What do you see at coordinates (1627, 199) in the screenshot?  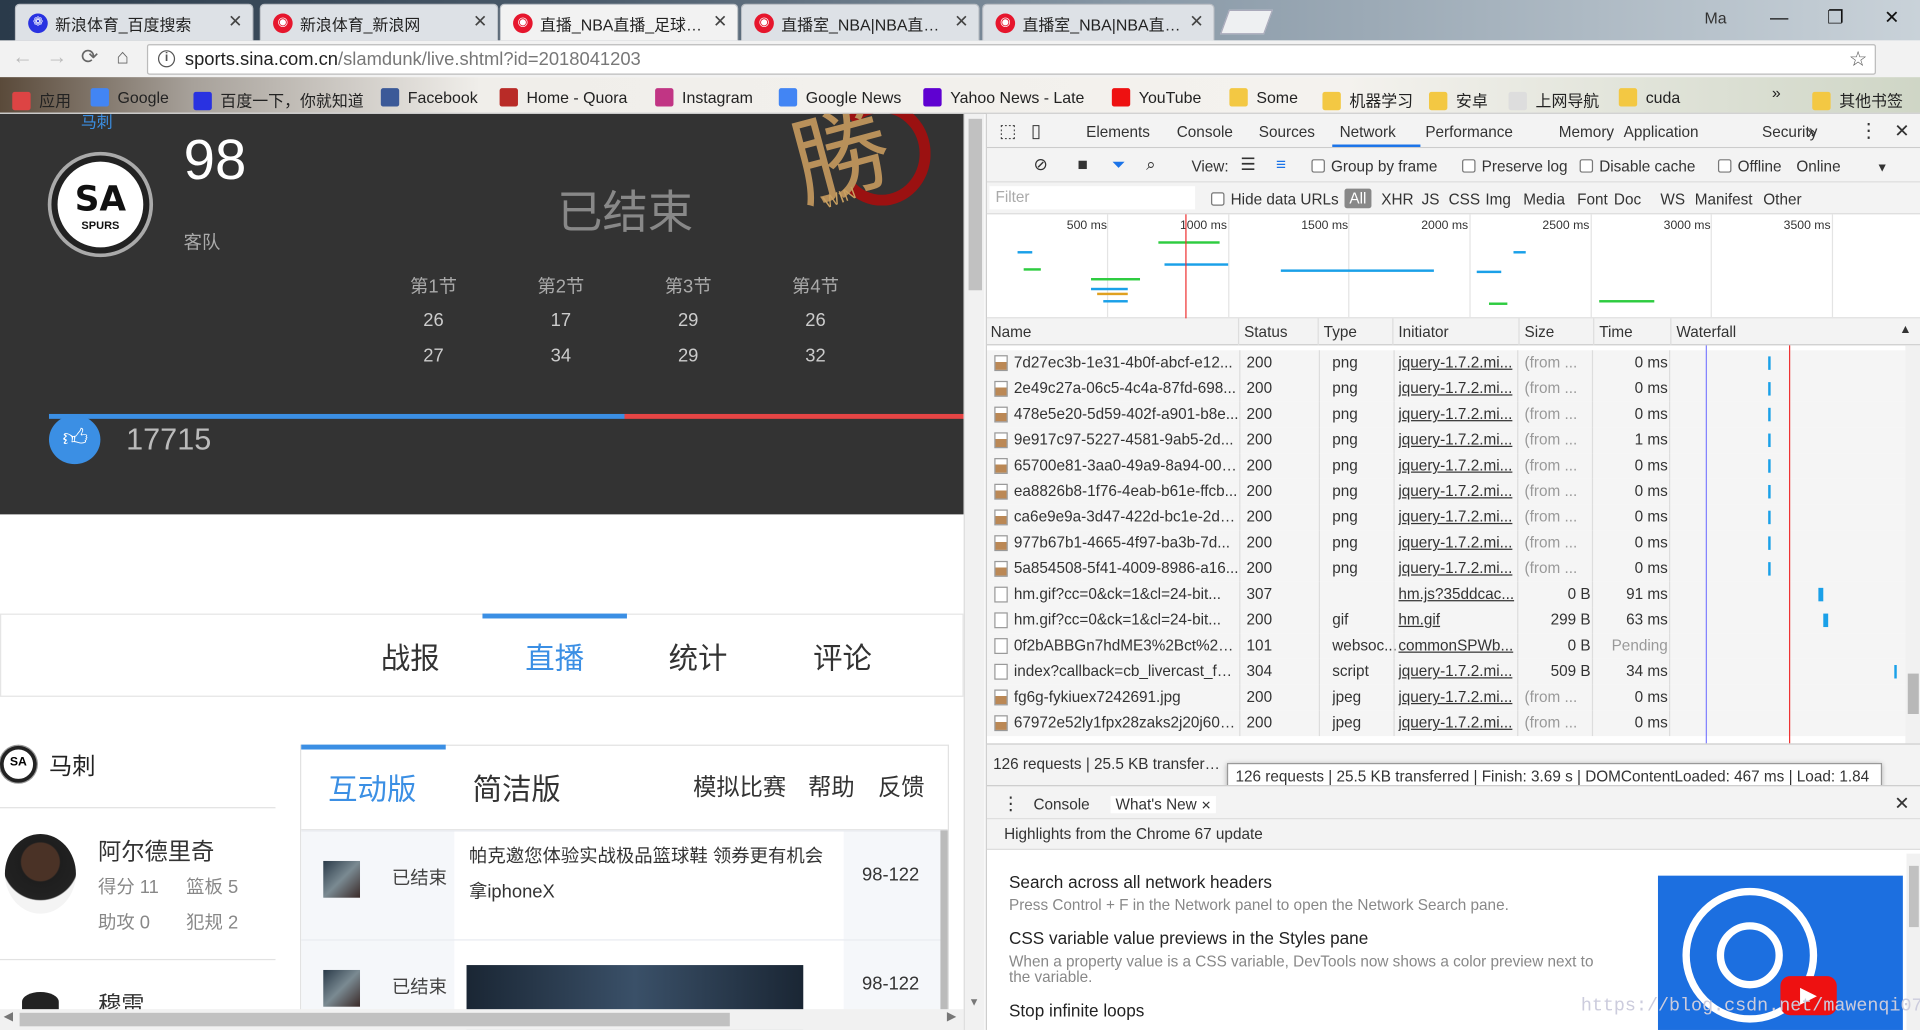 I see `filter-type-doc: Doc` at bounding box center [1627, 199].